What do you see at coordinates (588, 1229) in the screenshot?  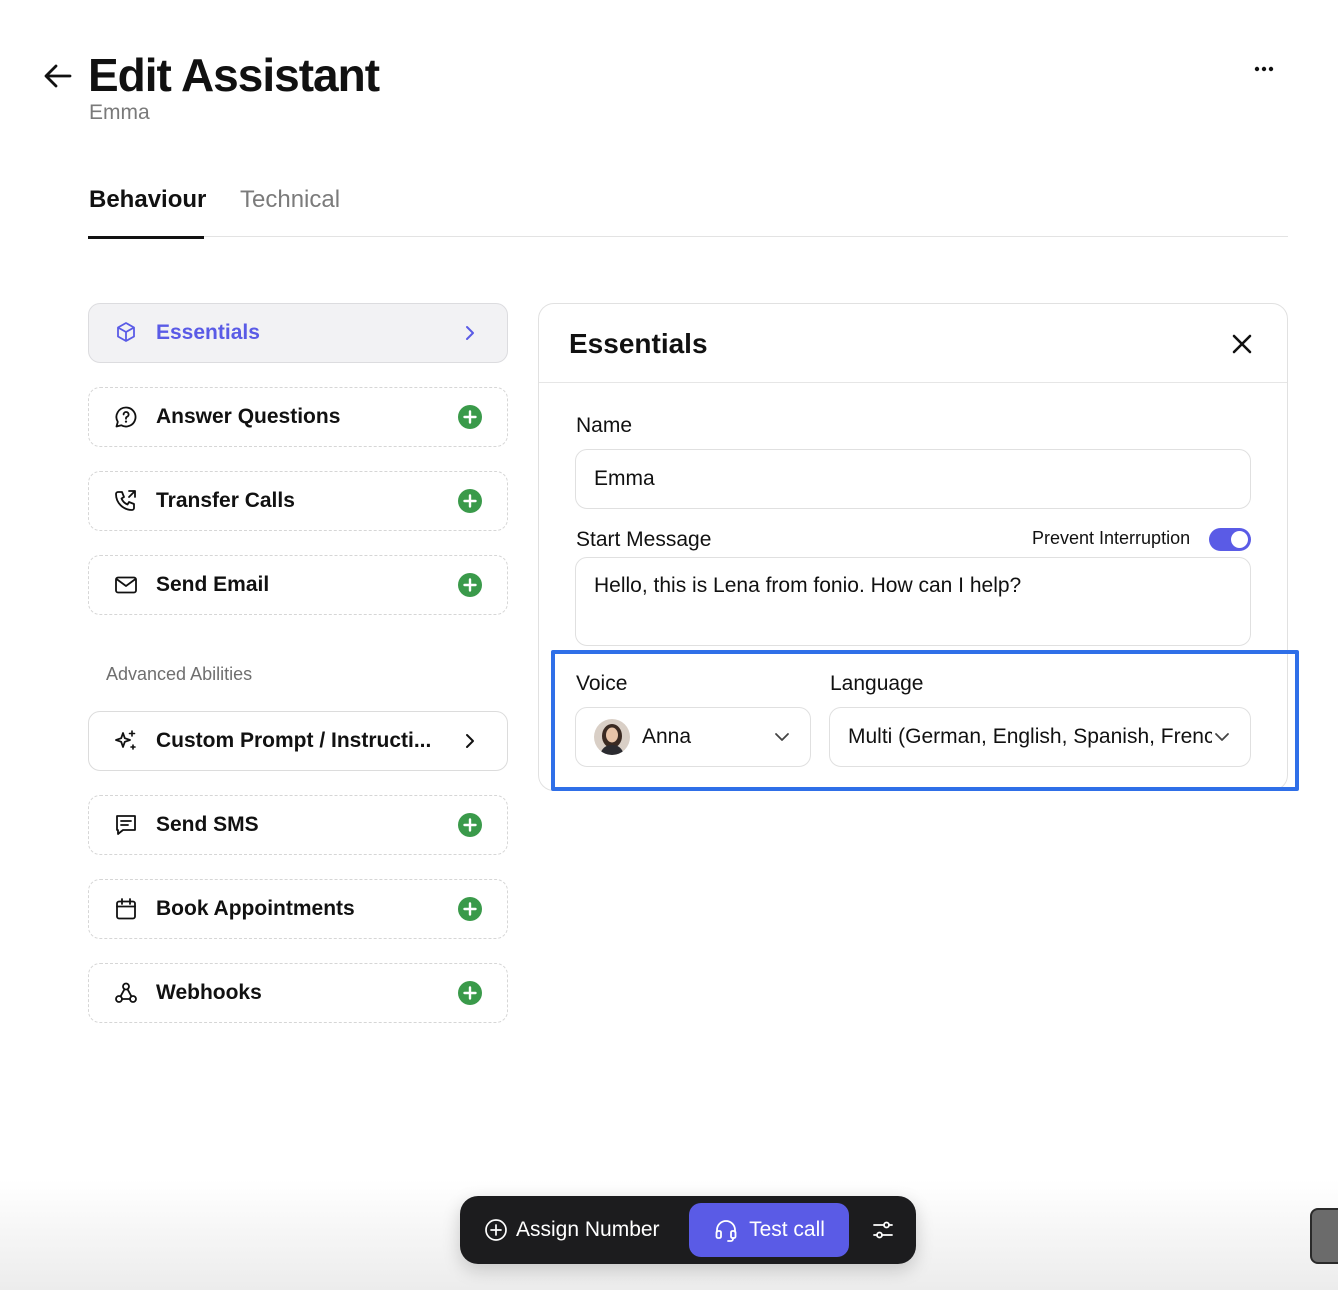 I see `assign-number-label: Assign Number` at bounding box center [588, 1229].